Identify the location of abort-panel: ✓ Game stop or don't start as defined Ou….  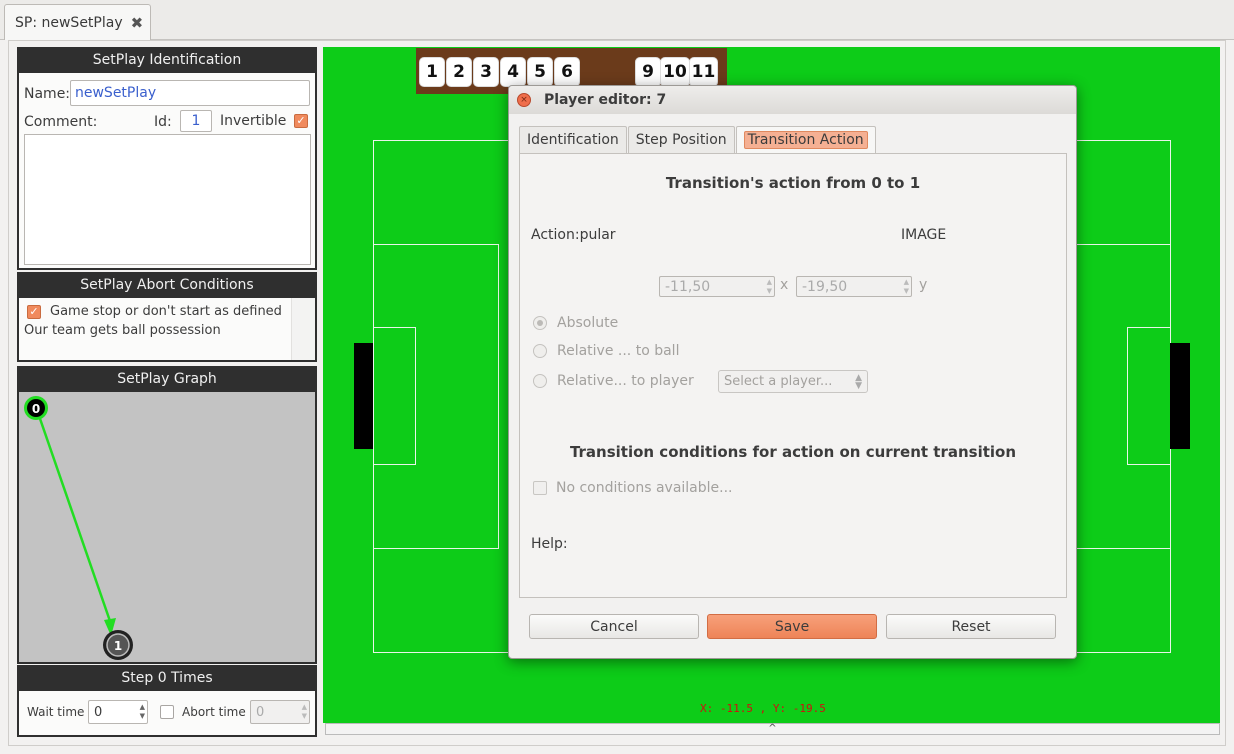
(167, 330).